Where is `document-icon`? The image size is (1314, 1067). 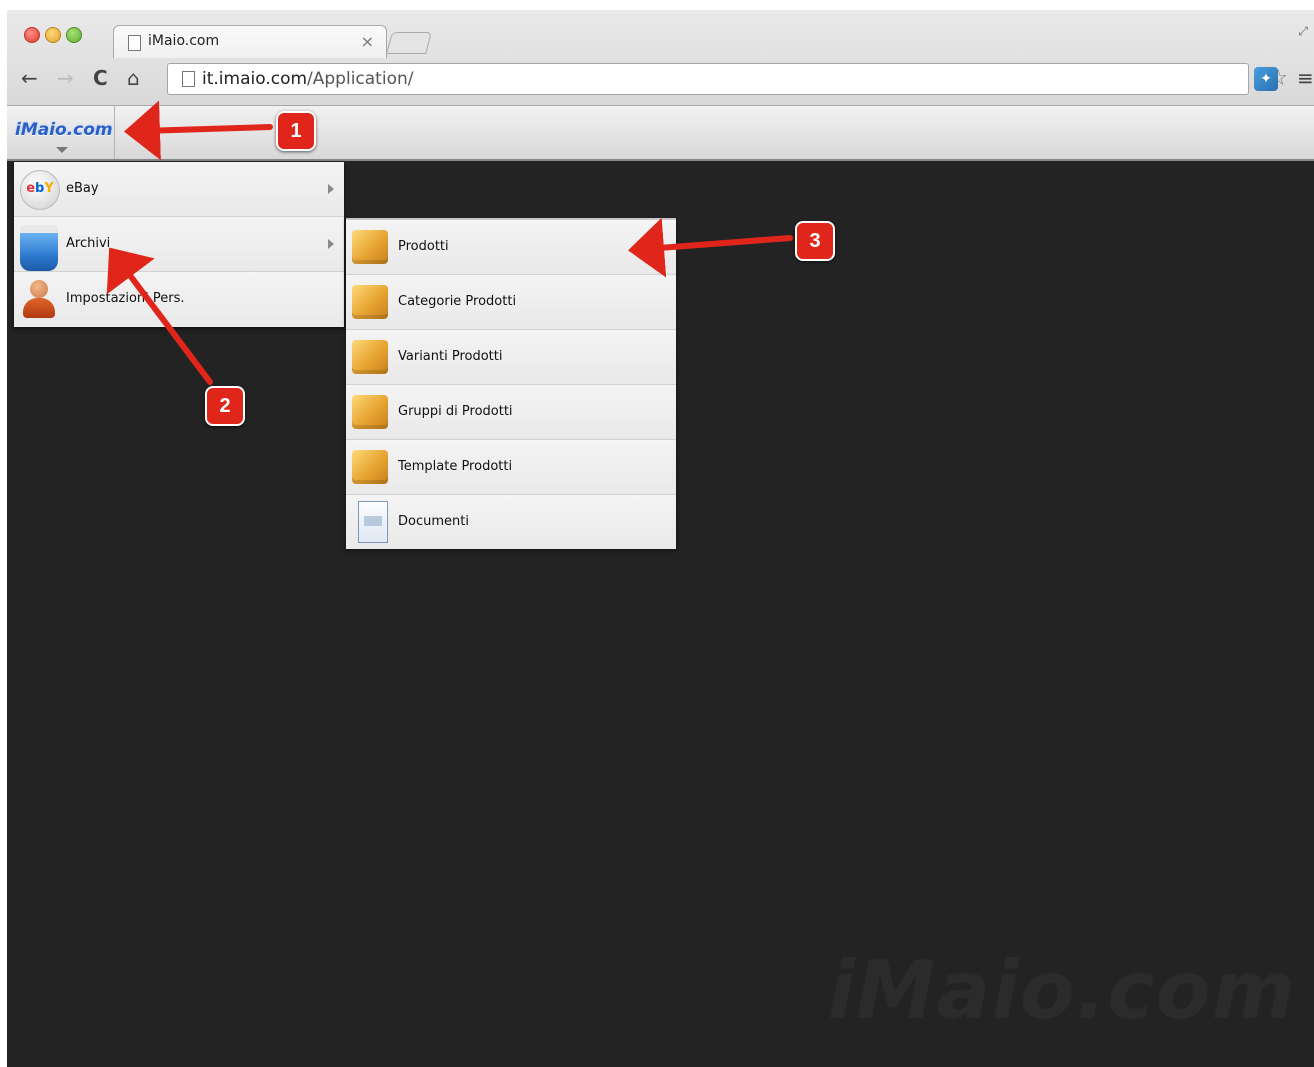 document-icon is located at coordinates (373, 522).